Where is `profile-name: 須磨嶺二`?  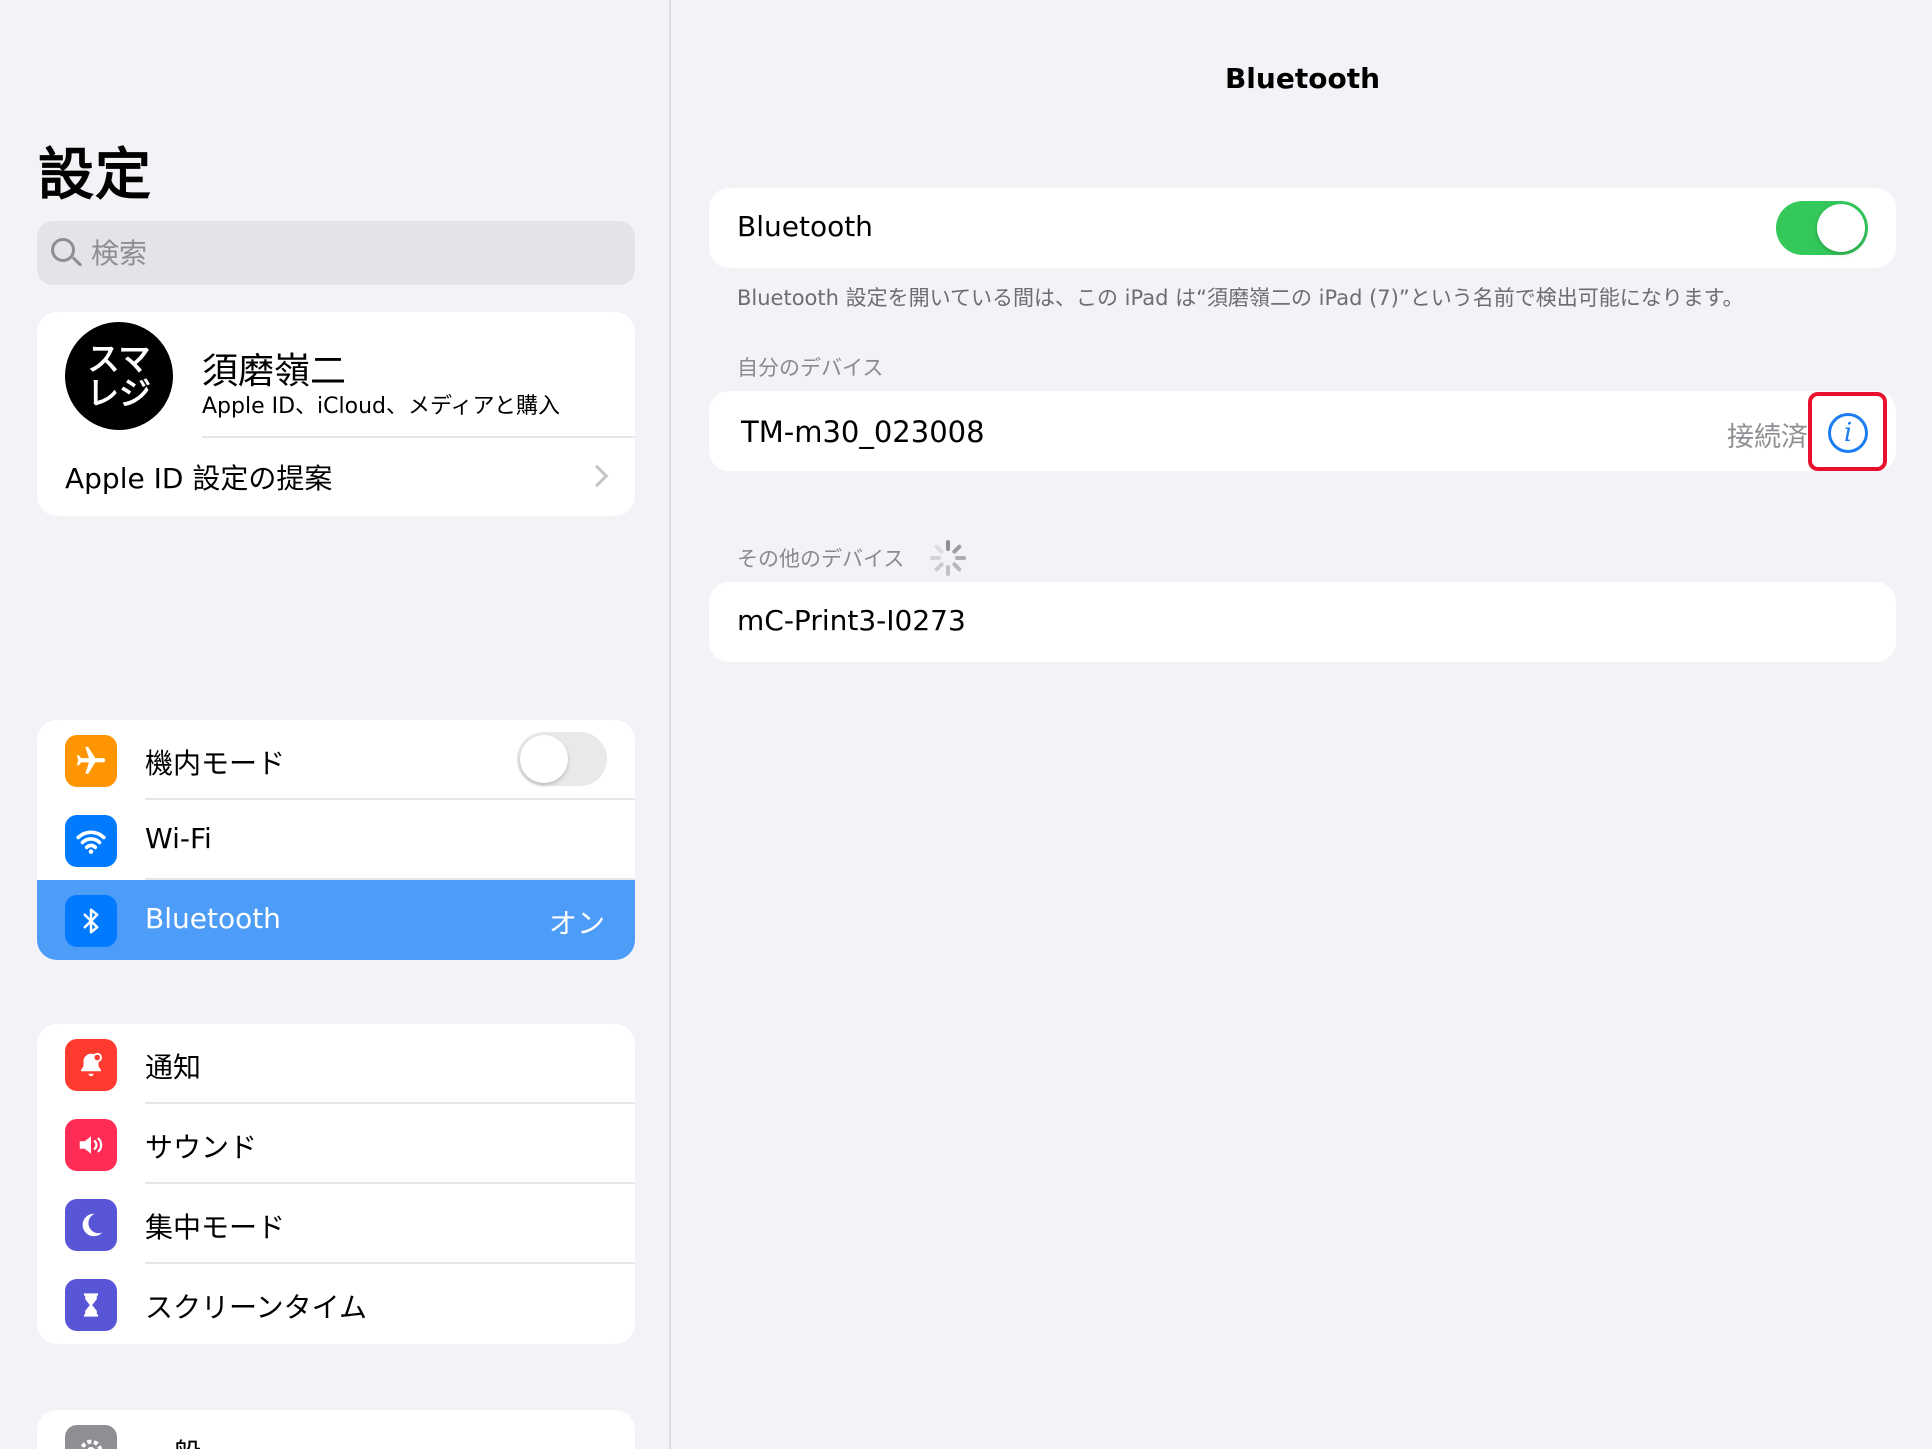
profile-name: 須磨嶺二 is located at coordinates (274, 371).